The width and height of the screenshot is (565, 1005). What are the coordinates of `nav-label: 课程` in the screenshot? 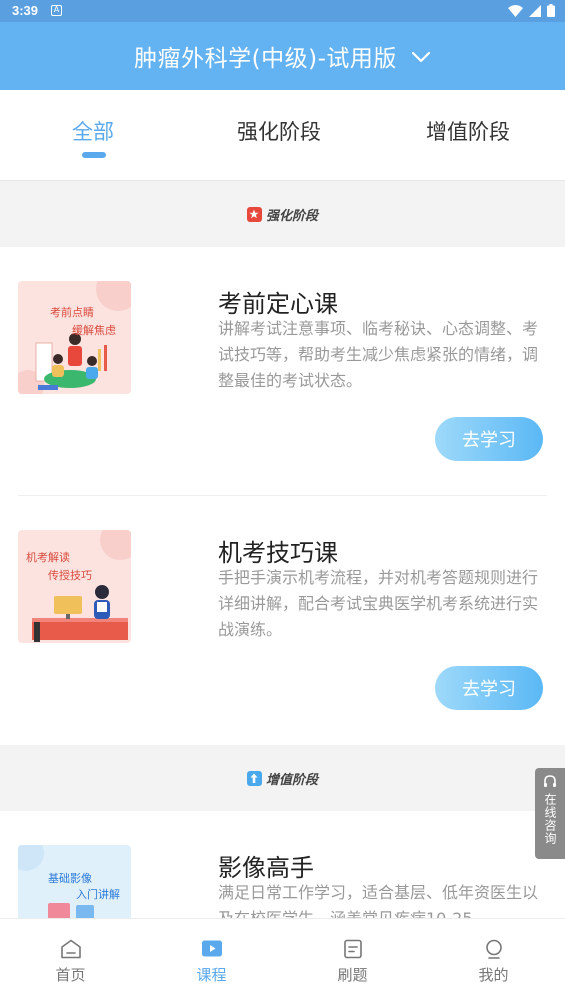 It's located at (211, 975).